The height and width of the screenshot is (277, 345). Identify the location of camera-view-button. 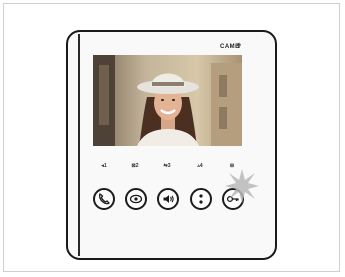
(136, 199).